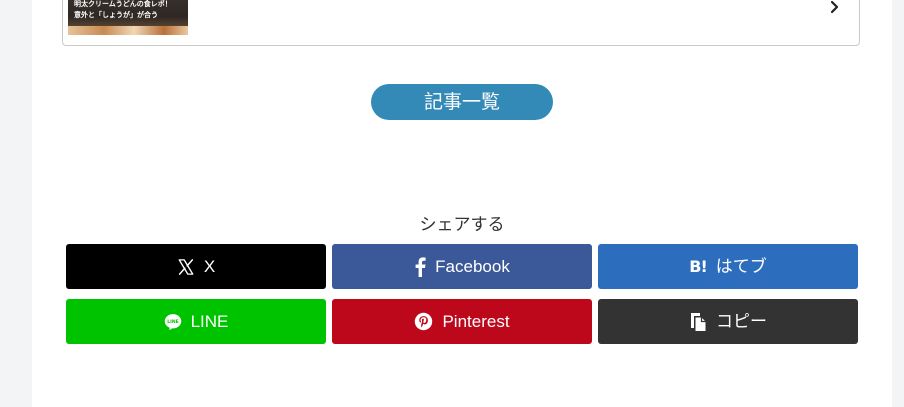 This screenshot has width=904, height=407. I want to click on share-hatena-button: B! はてブ, so click(728, 266).